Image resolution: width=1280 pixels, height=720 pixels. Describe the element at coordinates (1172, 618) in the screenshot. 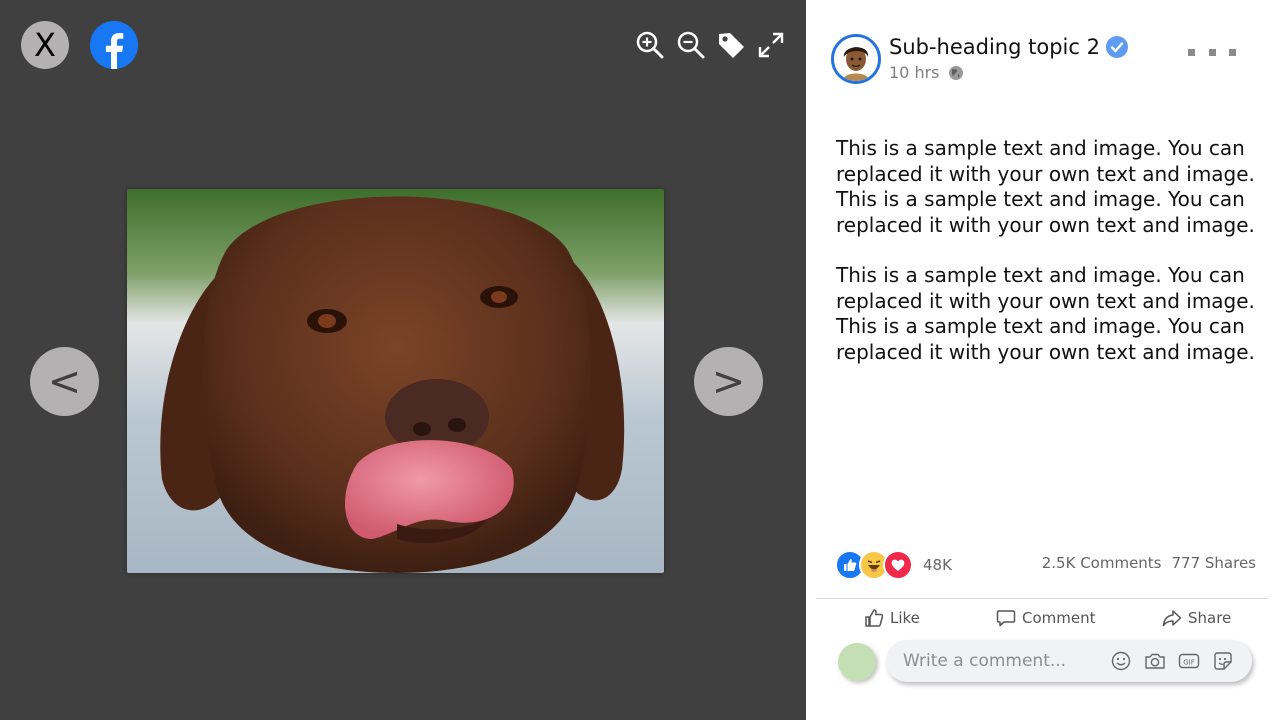

I see `share-arrow-icon` at that location.